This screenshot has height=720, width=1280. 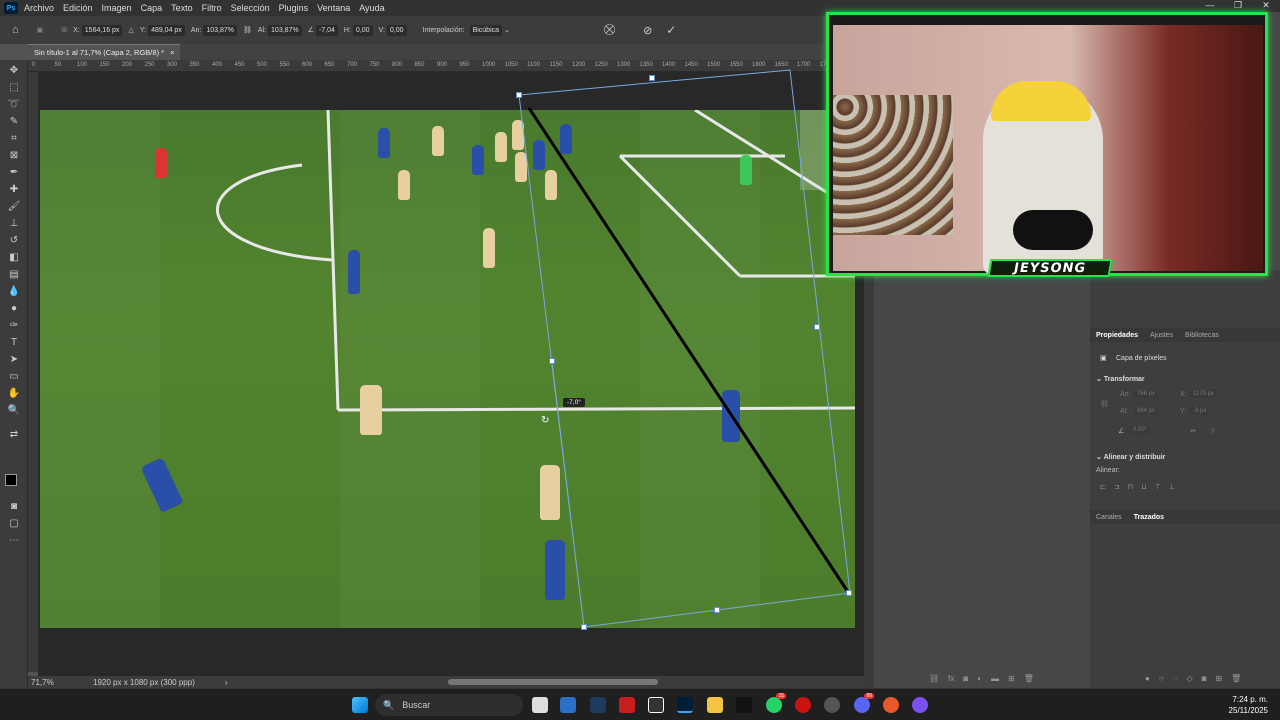 I want to click on transform-section-title: ⌄ Transformar, so click(x=1120, y=379).